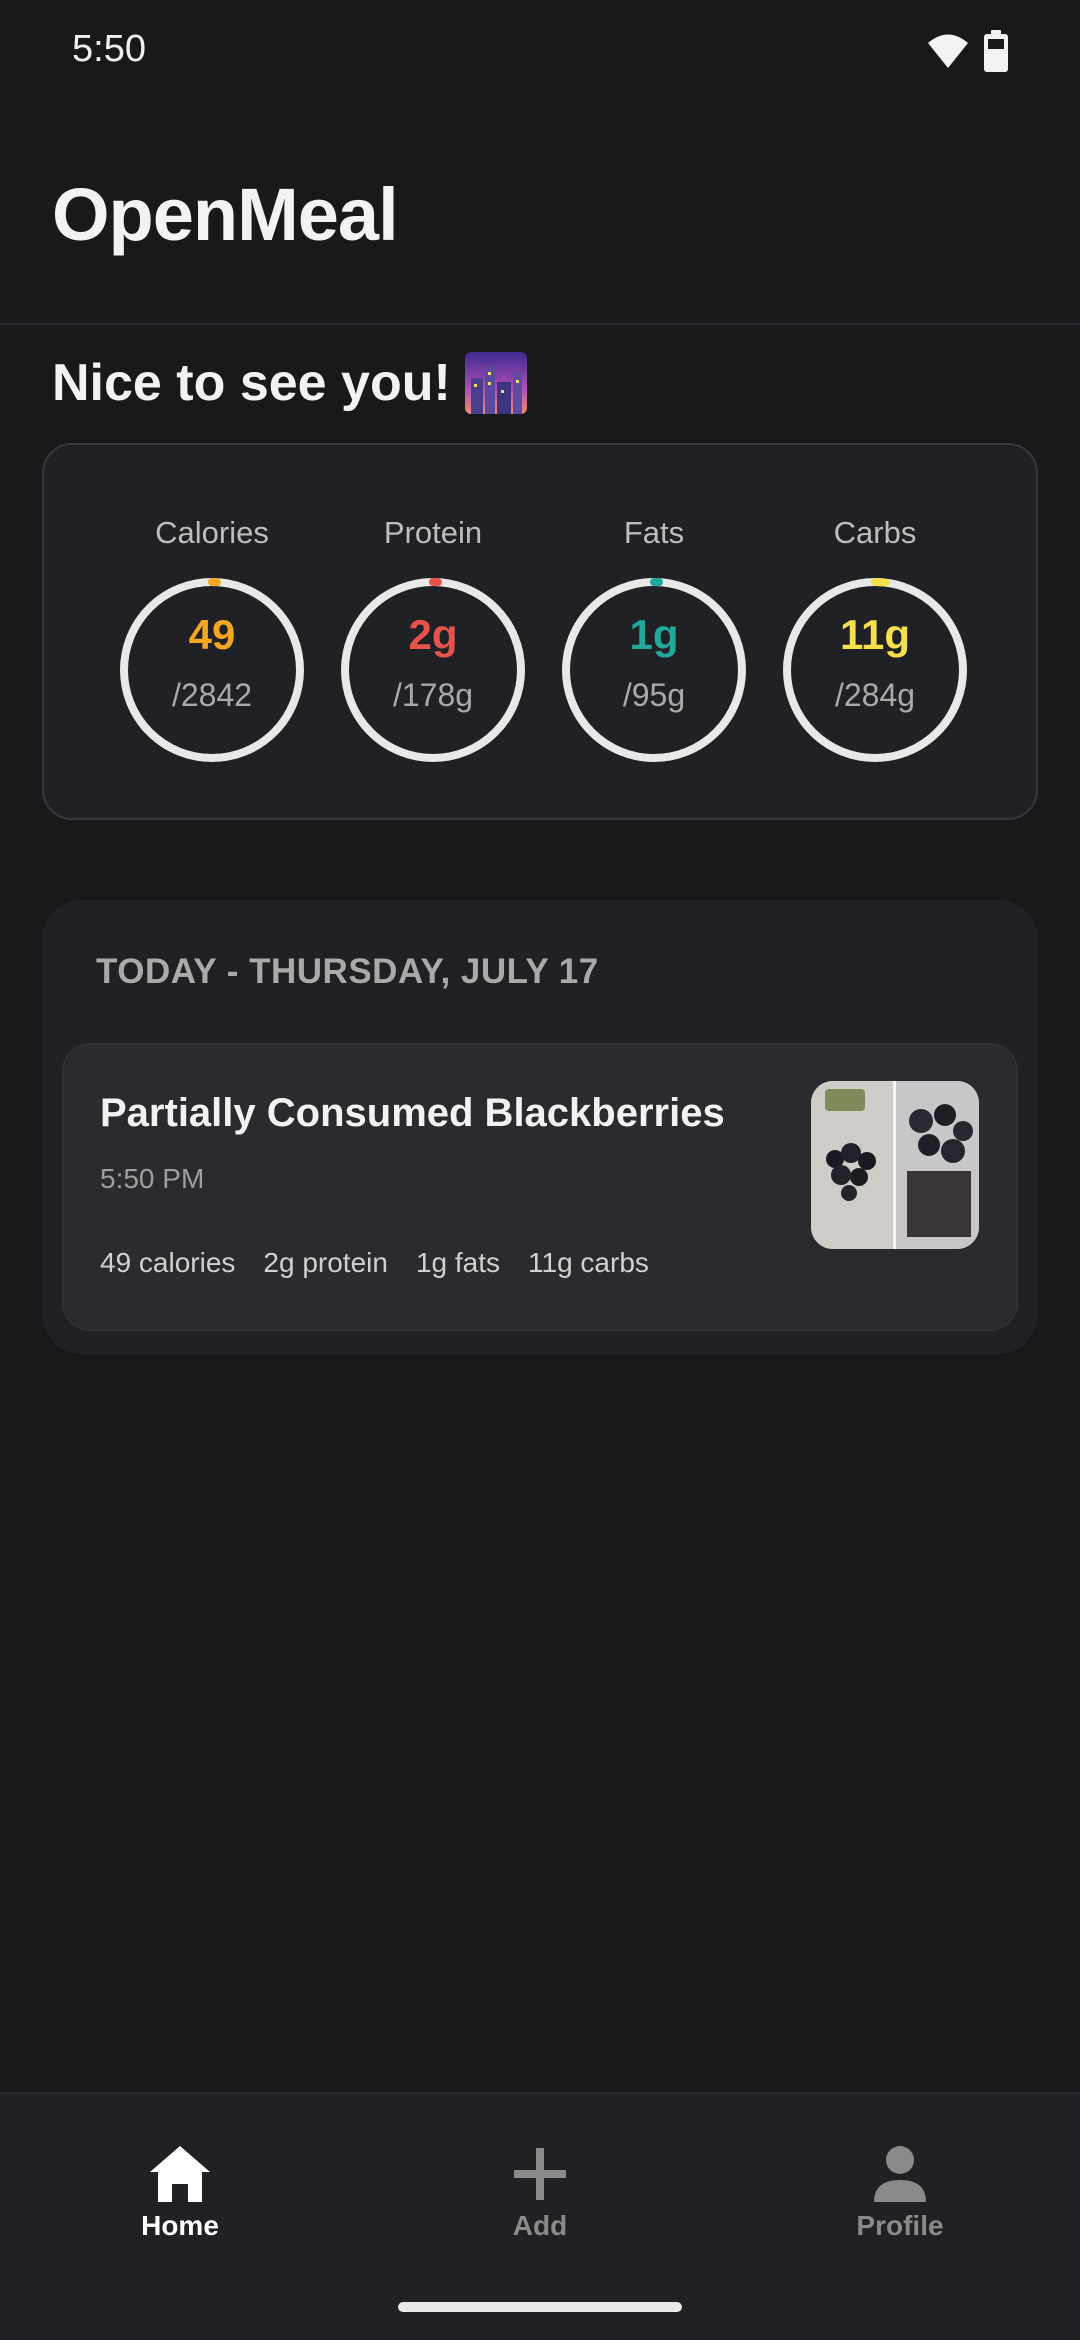 Image resolution: width=1080 pixels, height=2340 pixels. Describe the element at coordinates (212, 532) in the screenshot. I see `macro-label: Calories` at that location.